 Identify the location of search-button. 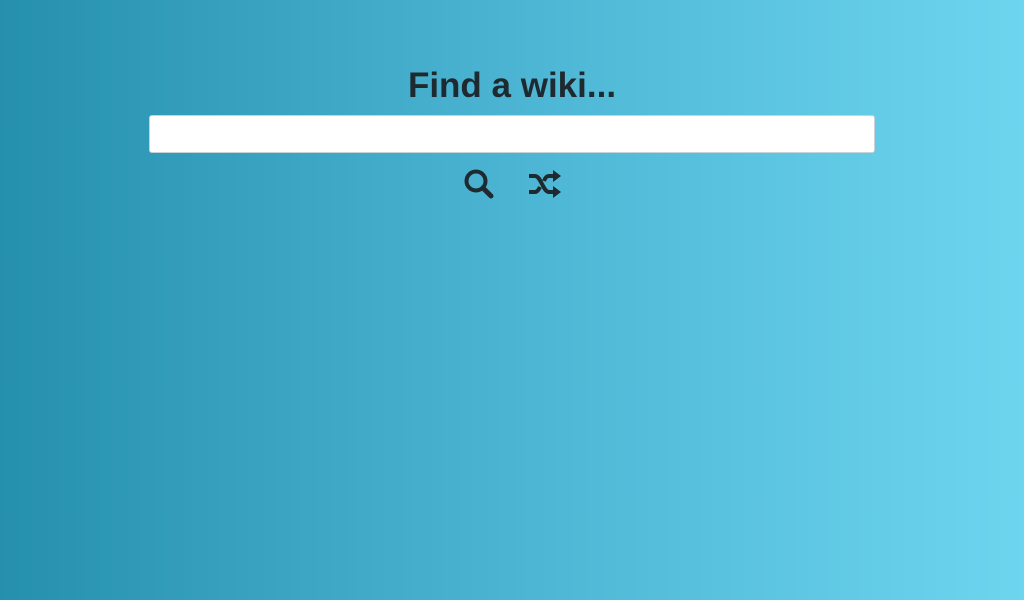
(479, 184).